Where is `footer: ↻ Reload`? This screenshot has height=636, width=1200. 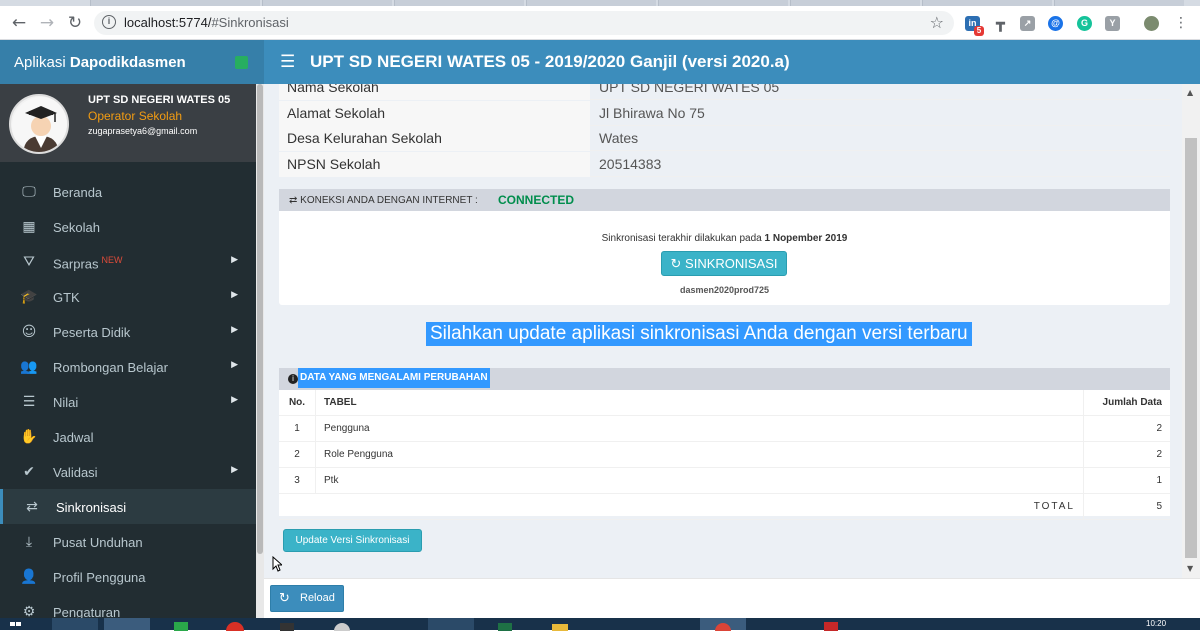
footer: ↻ Reload is located at coordinates (732, 598).